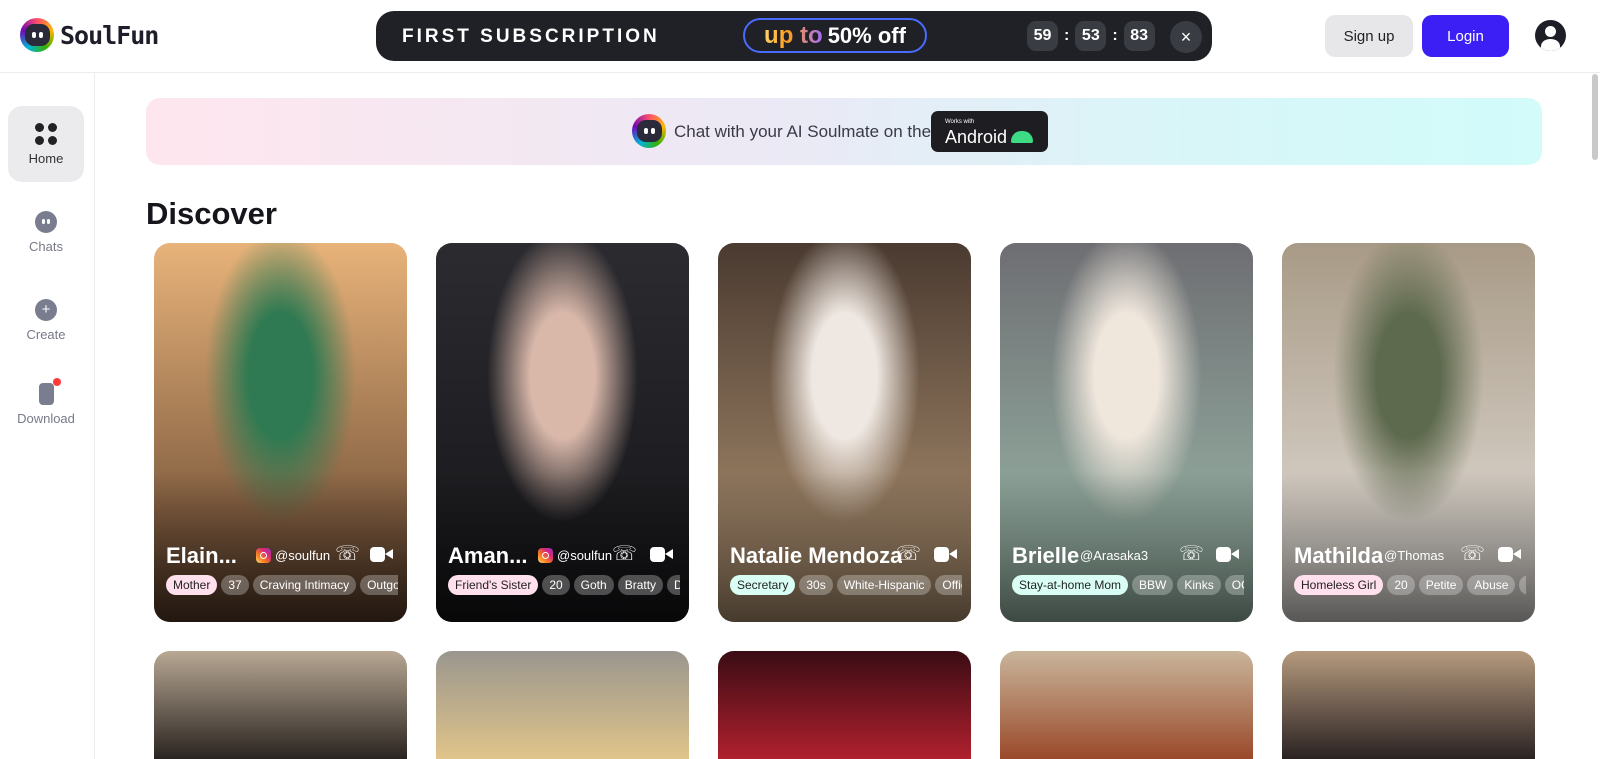  What do you see at coordinates (1550, 35) in the screenshot?
I see `user-circle-icon` at bounding box center [1550, 35].